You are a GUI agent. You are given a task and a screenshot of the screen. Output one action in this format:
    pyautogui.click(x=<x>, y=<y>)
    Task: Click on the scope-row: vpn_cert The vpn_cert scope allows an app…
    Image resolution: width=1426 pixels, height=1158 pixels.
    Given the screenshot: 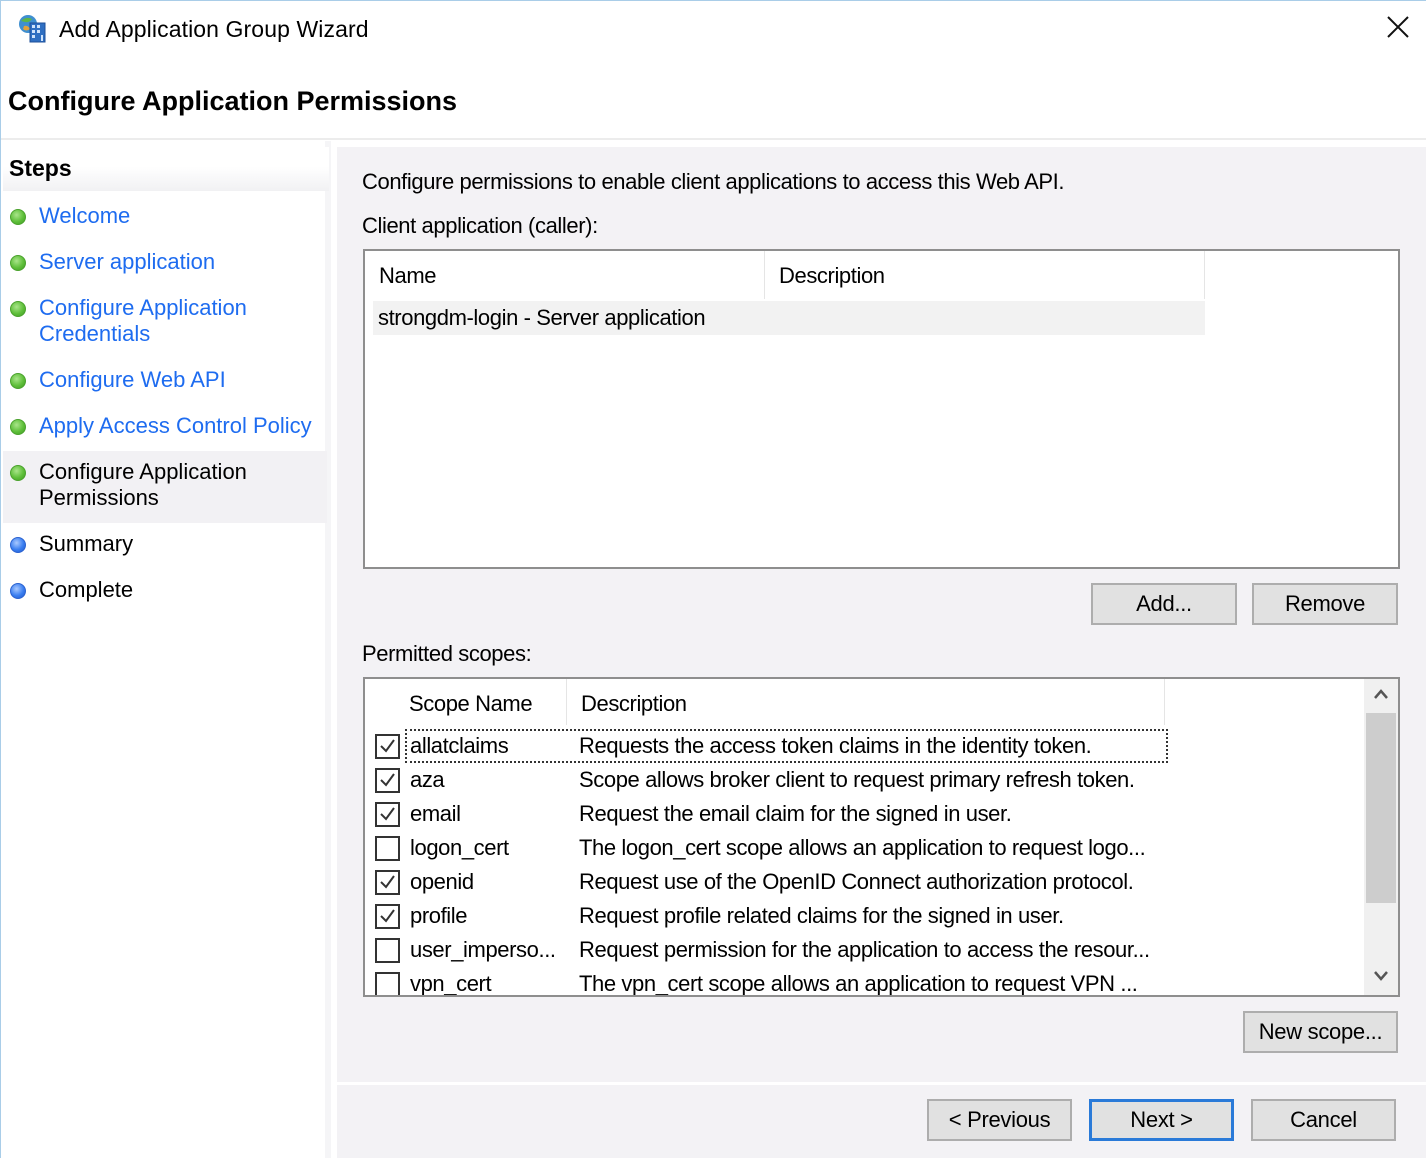 What is the action you would take?
    pyautogui.click(x=765, y=981)
    